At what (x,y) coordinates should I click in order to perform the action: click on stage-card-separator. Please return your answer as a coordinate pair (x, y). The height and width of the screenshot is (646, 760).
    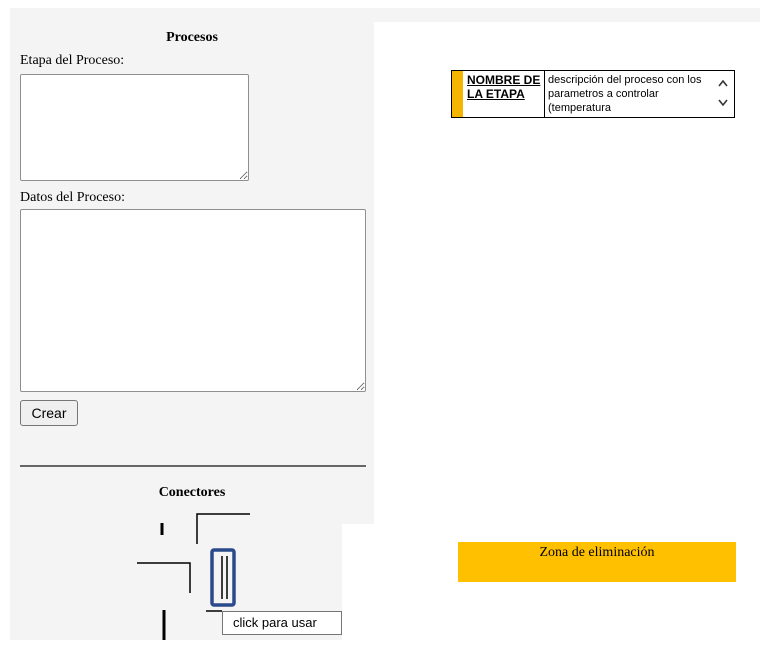
    Looking at the image, I should click on (544, 94).